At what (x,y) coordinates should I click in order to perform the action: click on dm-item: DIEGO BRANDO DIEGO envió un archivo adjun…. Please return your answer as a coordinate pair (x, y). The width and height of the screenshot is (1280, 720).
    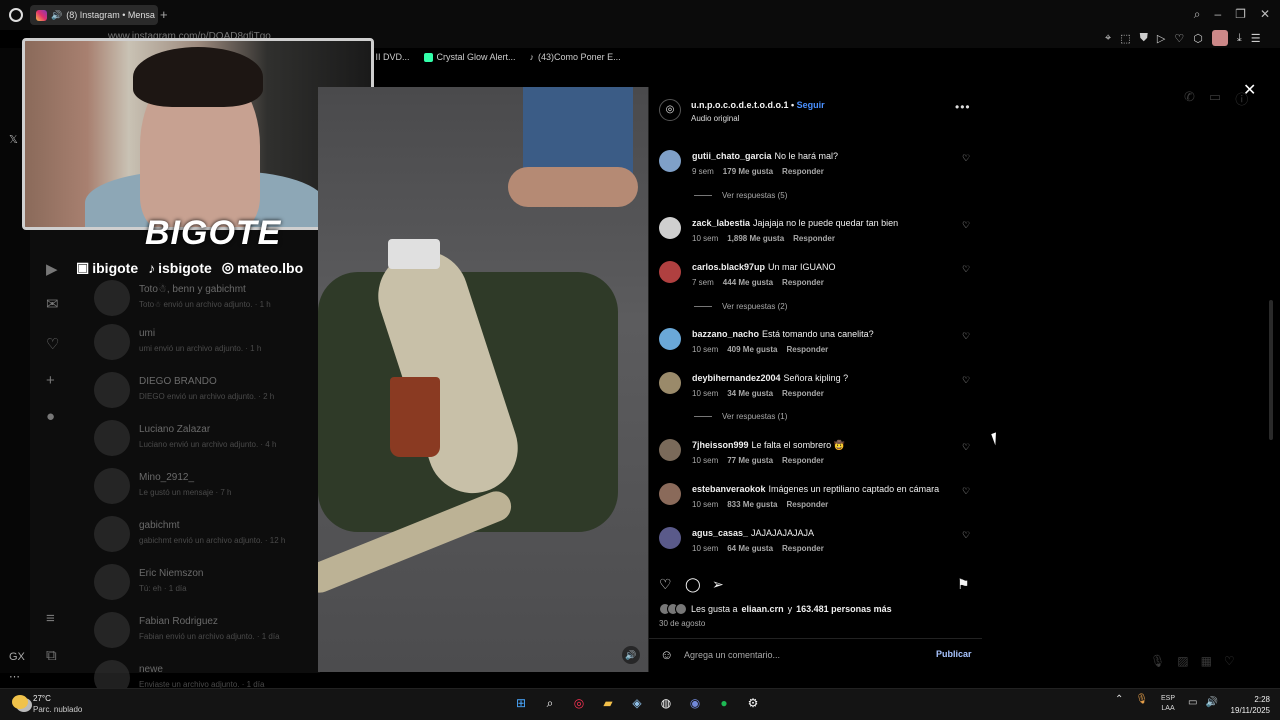
    Looking at the image, I should click on (204, 392).